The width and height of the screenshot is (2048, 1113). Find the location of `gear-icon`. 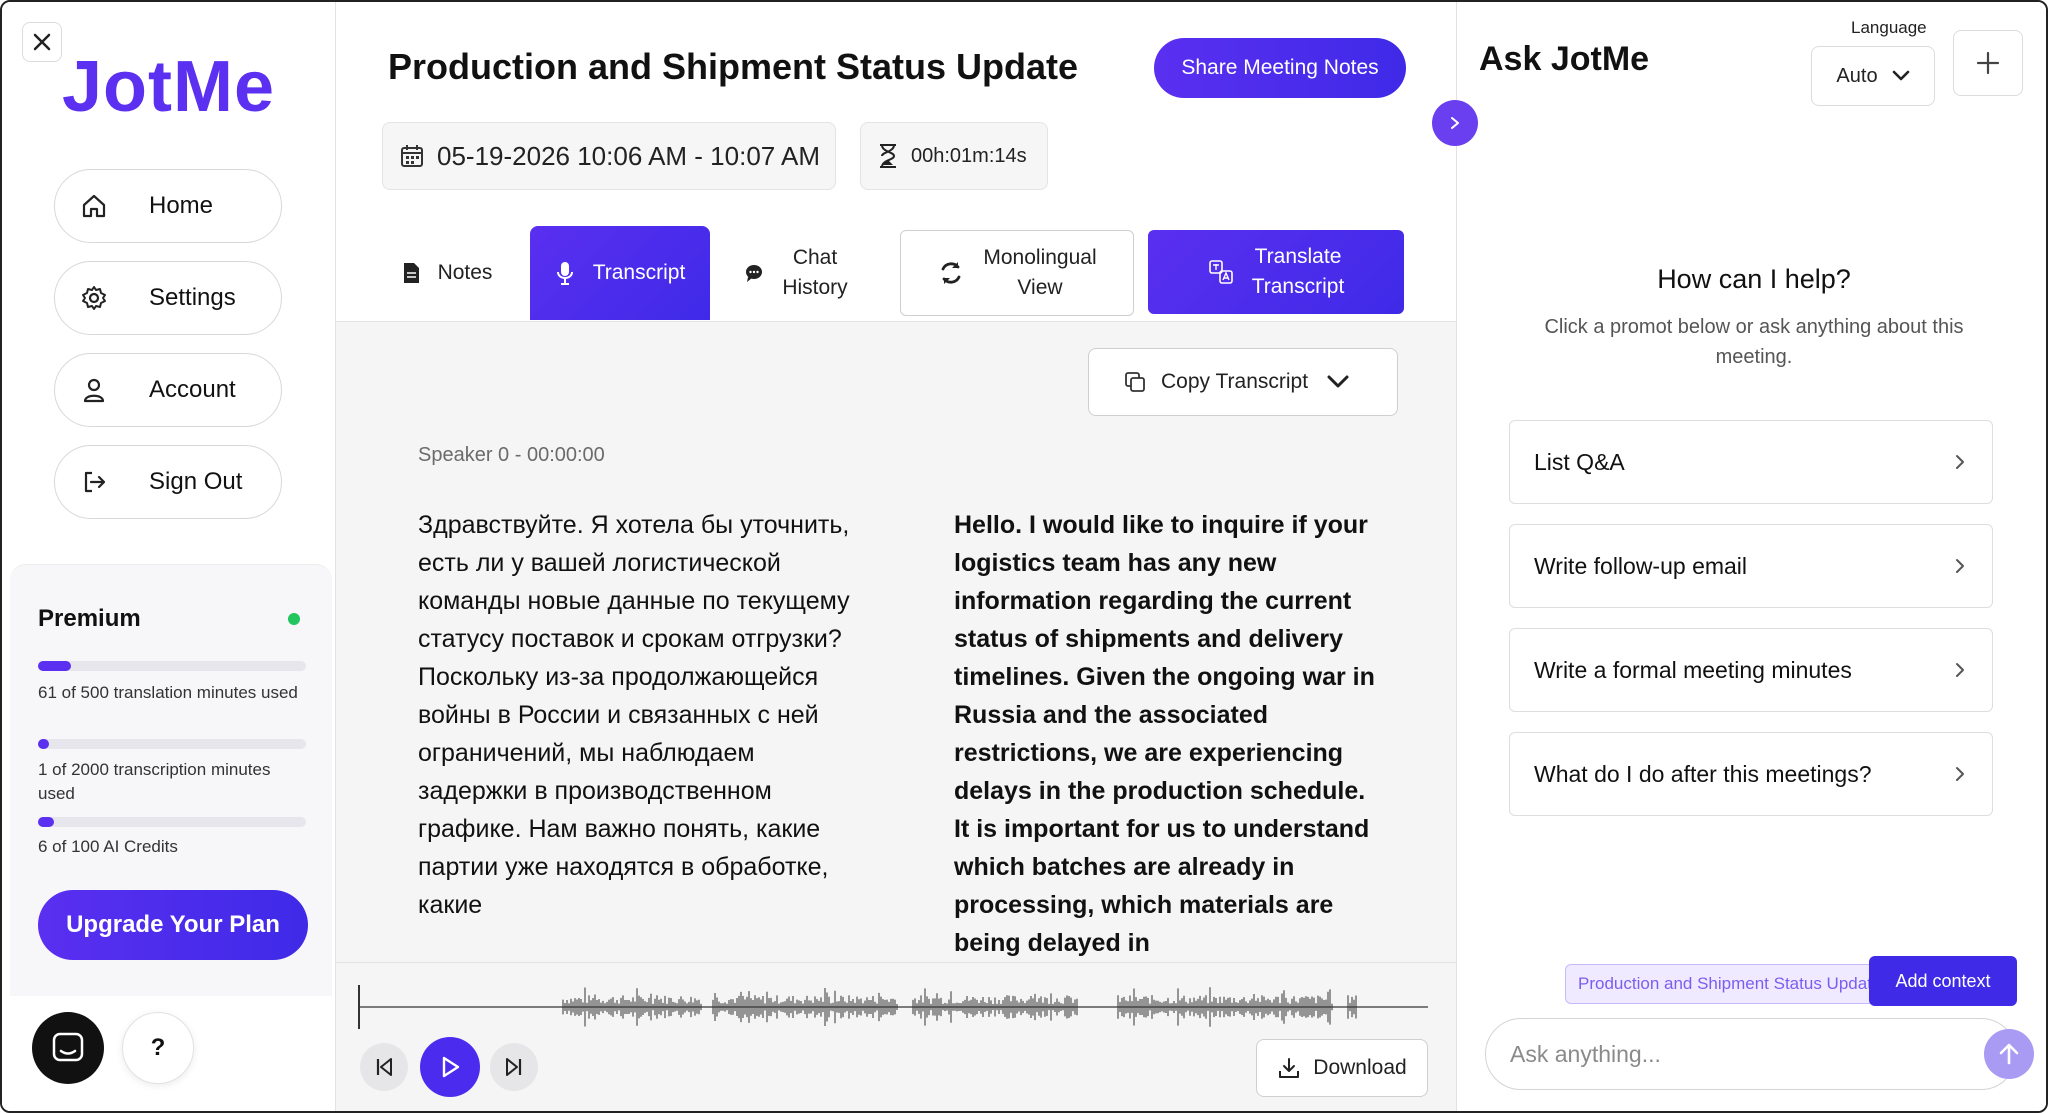

gear-icon is located at coordinates (94, 298).